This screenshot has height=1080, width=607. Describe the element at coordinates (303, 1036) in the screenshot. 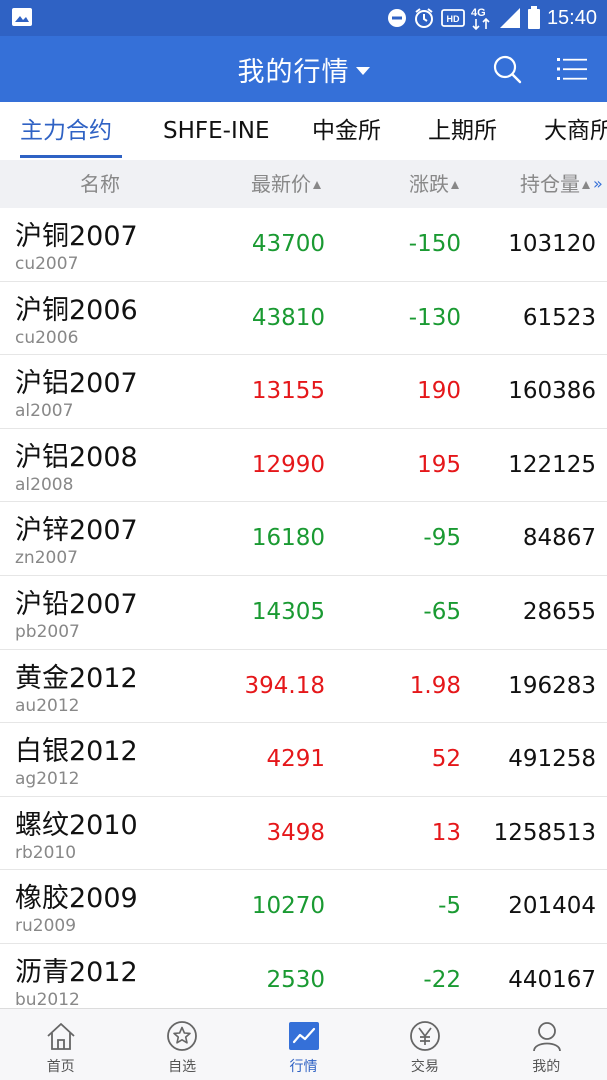

I see `chart-icon` at that location.